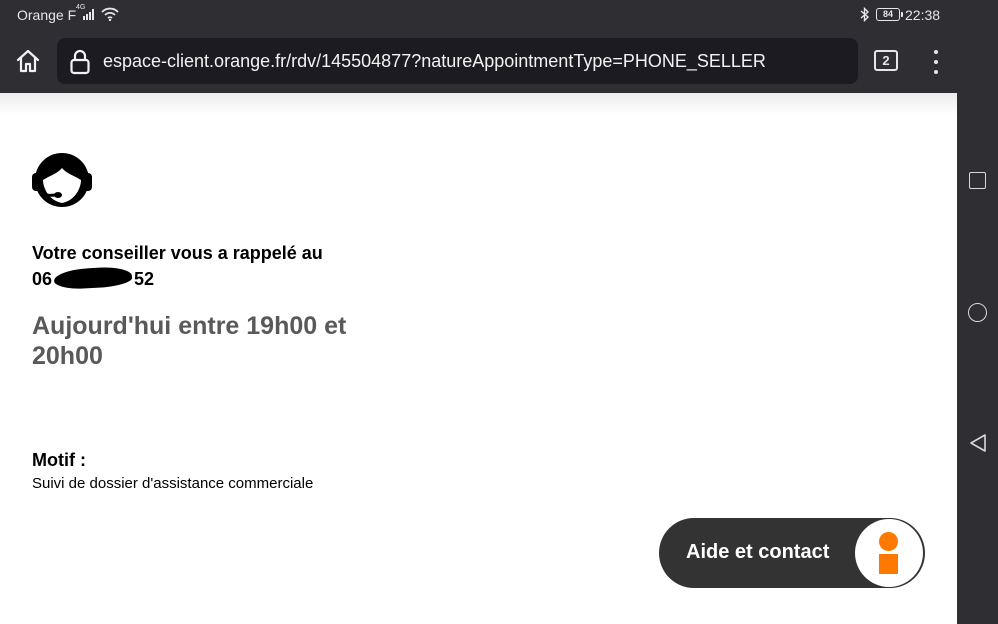 The height and width of the screenshot is (624, 998). I want to click on carrier-name: Orange F, so click(47, 15).